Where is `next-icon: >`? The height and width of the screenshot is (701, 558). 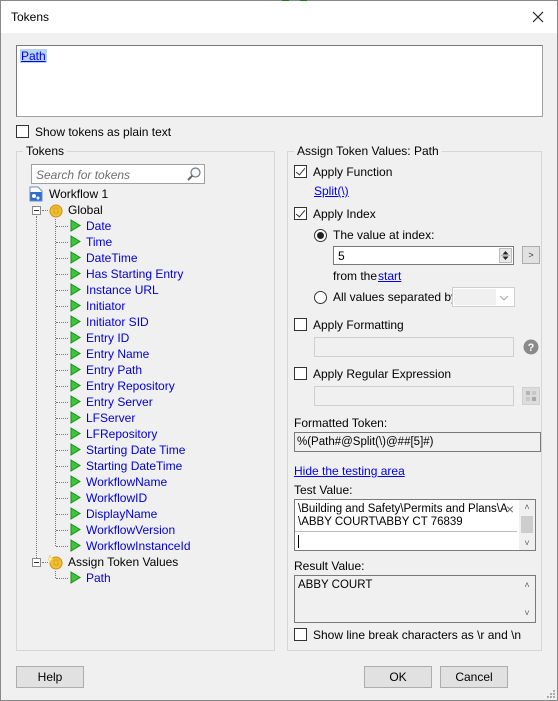 next-icon: > is located at coordinates (531, 255).